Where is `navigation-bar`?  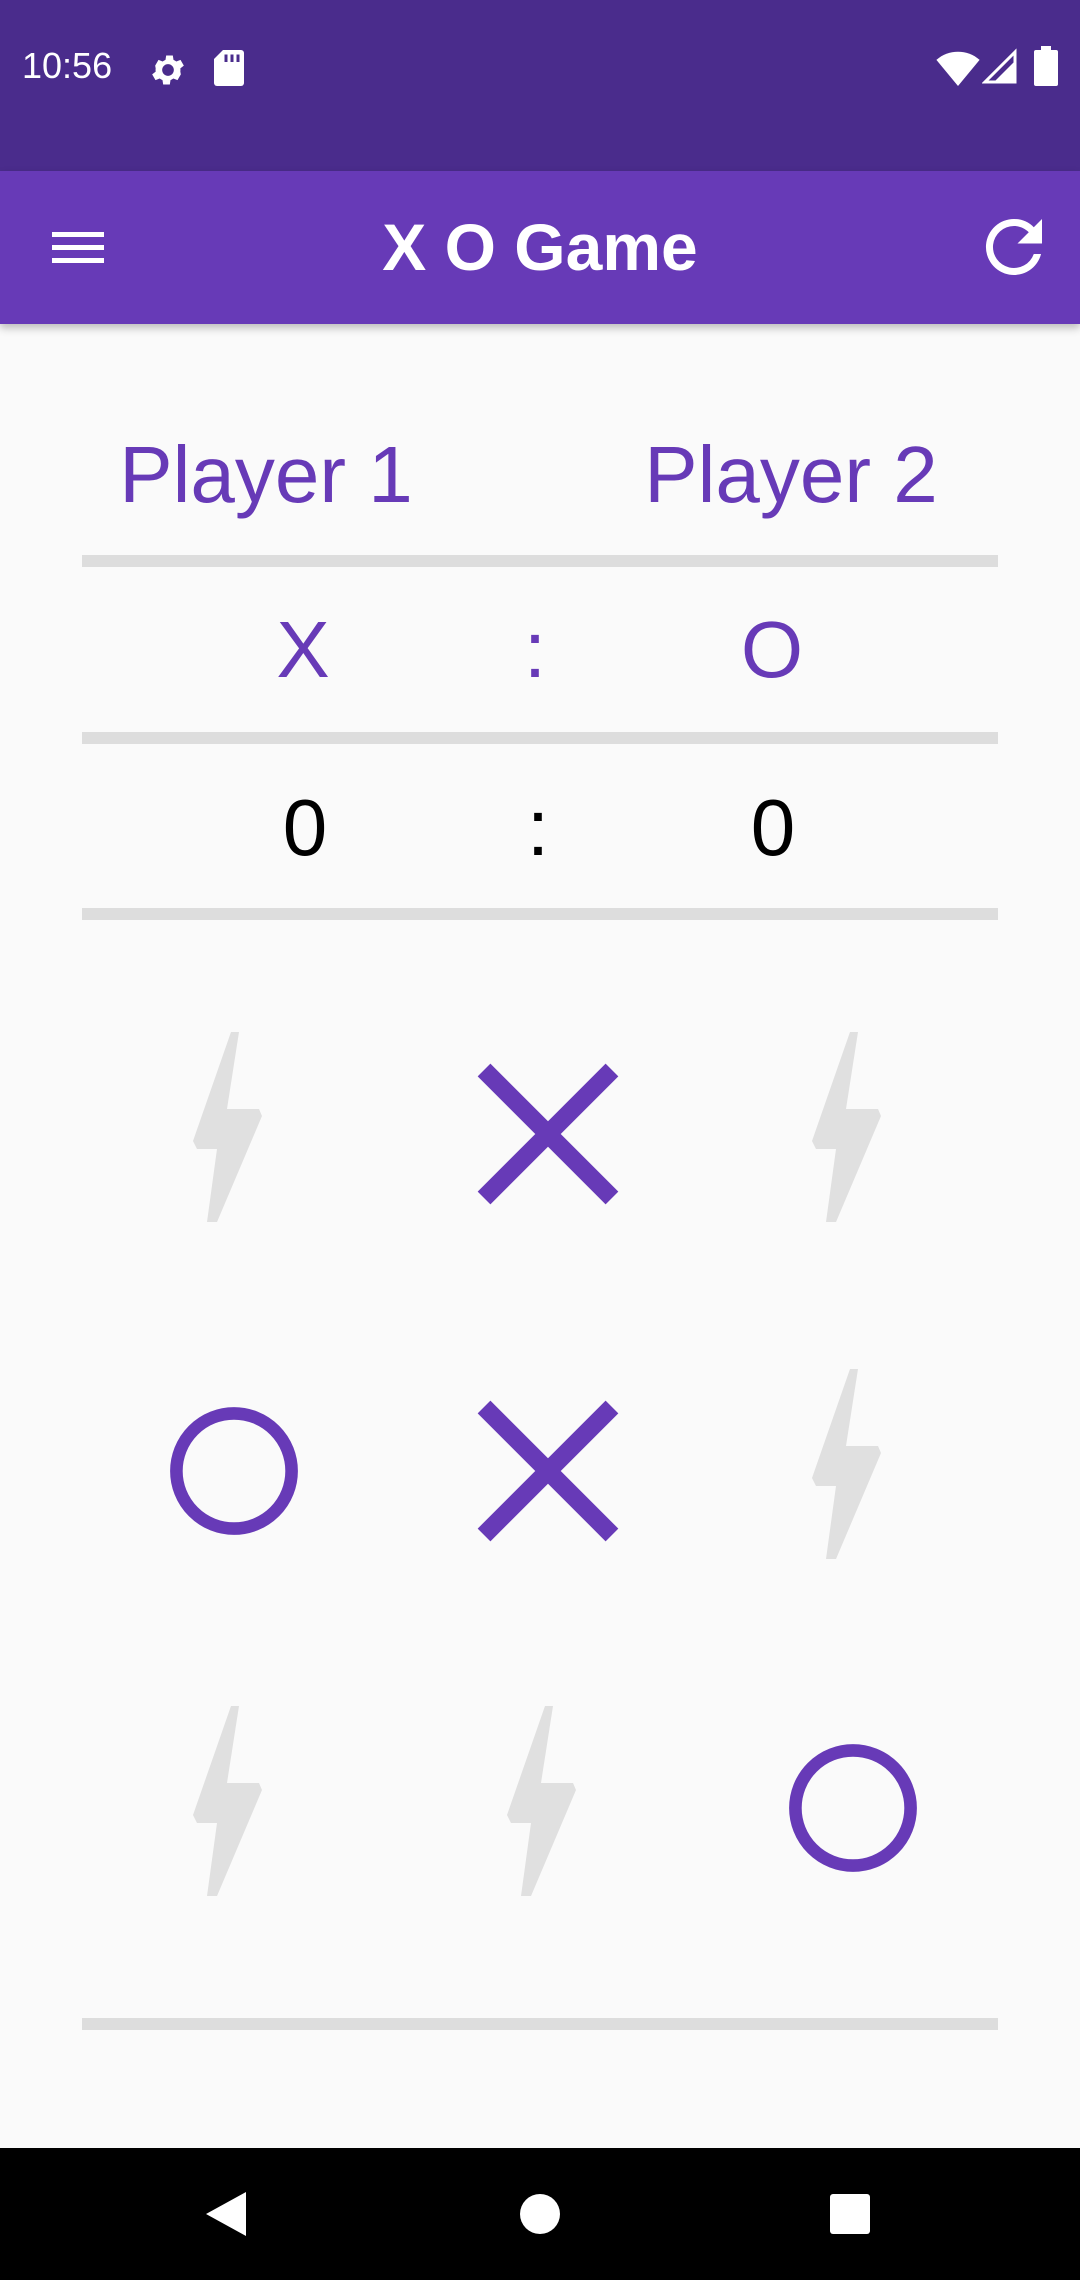 navigation-bar is located at coordinates (540, 2214).